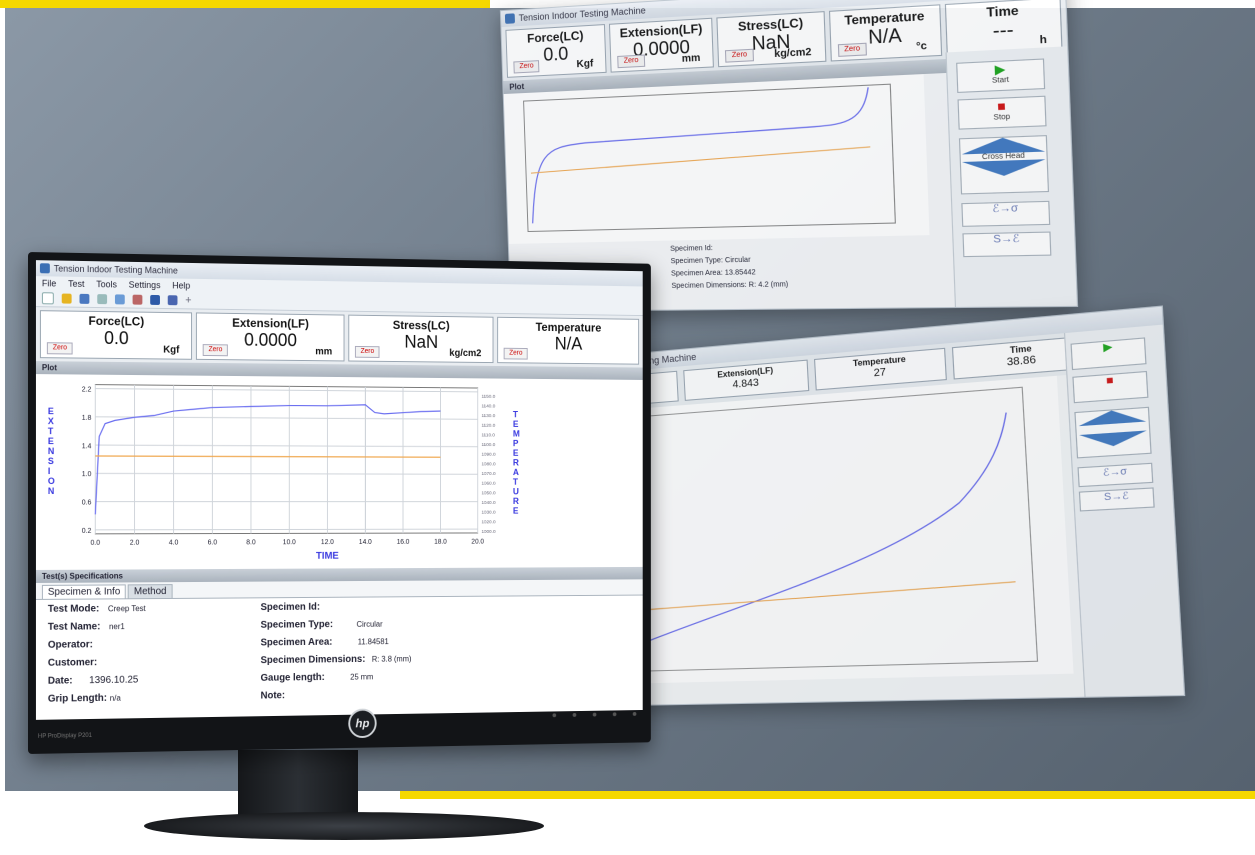  What do you see at coordinates (174, 543) in the screenshot?
I see `x-tick-label: 4.0` at bounding box center [174, 543].